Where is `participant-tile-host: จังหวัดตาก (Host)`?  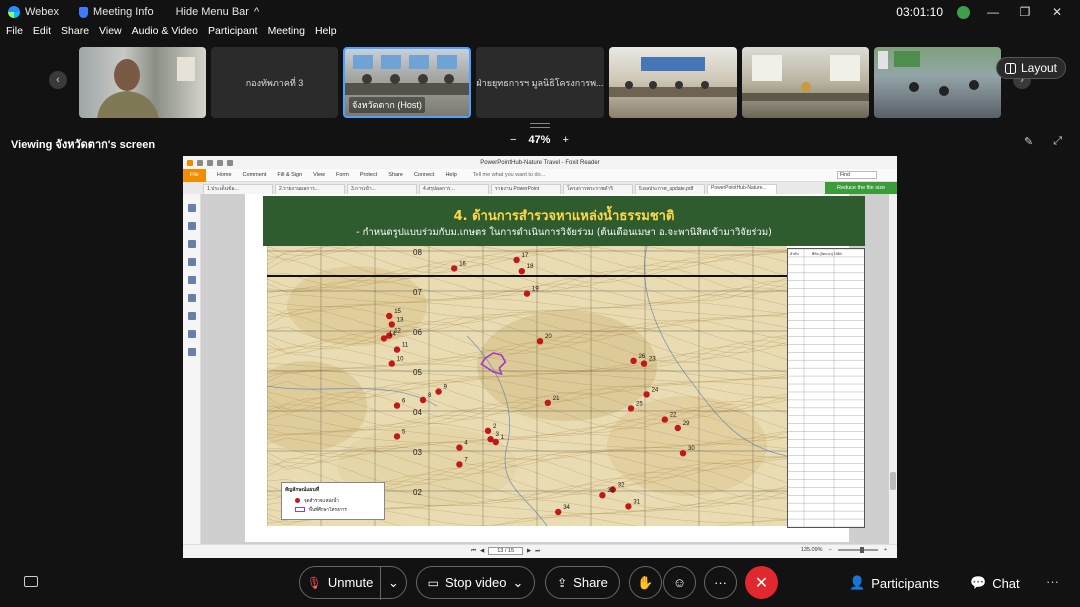
participant-tile-host: จังหวัดตาก (Host) is located at coordinates (407, 82).